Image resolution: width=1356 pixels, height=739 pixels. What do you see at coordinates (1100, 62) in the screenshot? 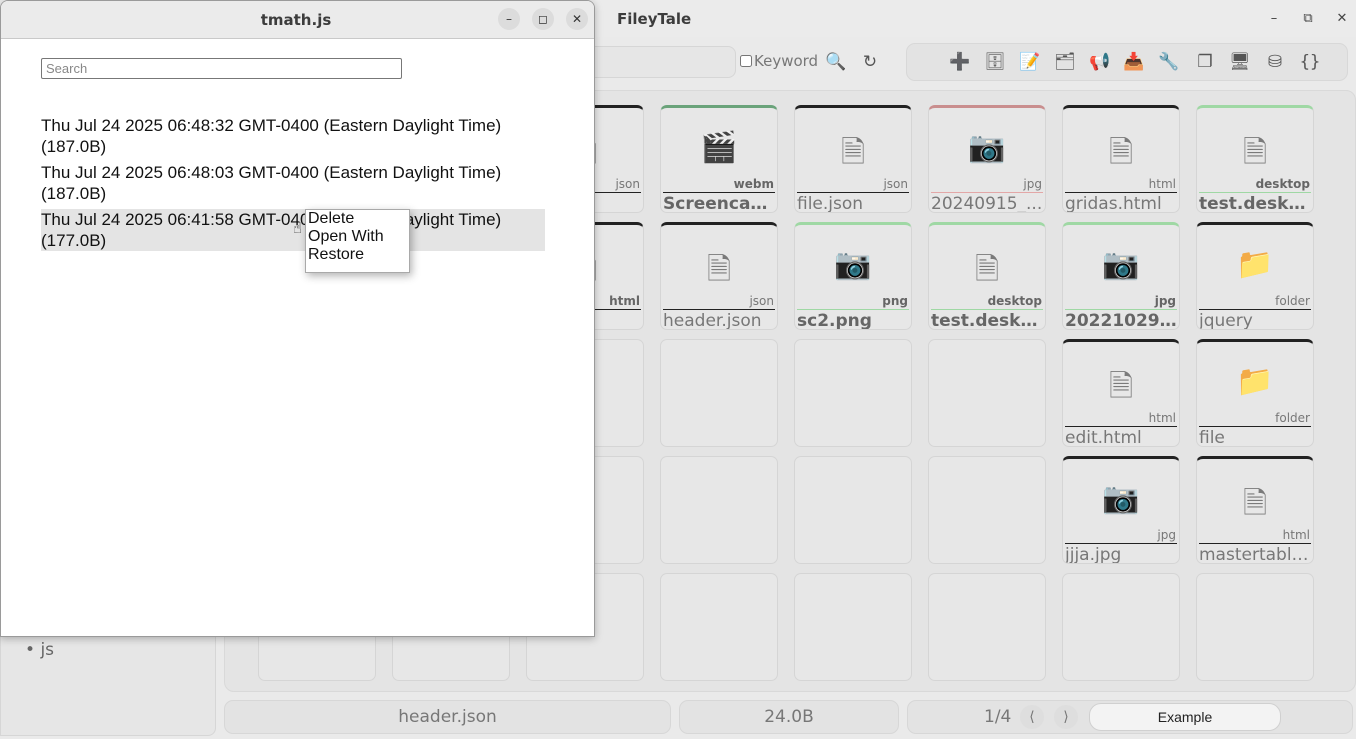
I see `announce-icon: 📢` at bounding box center [1100, 62].